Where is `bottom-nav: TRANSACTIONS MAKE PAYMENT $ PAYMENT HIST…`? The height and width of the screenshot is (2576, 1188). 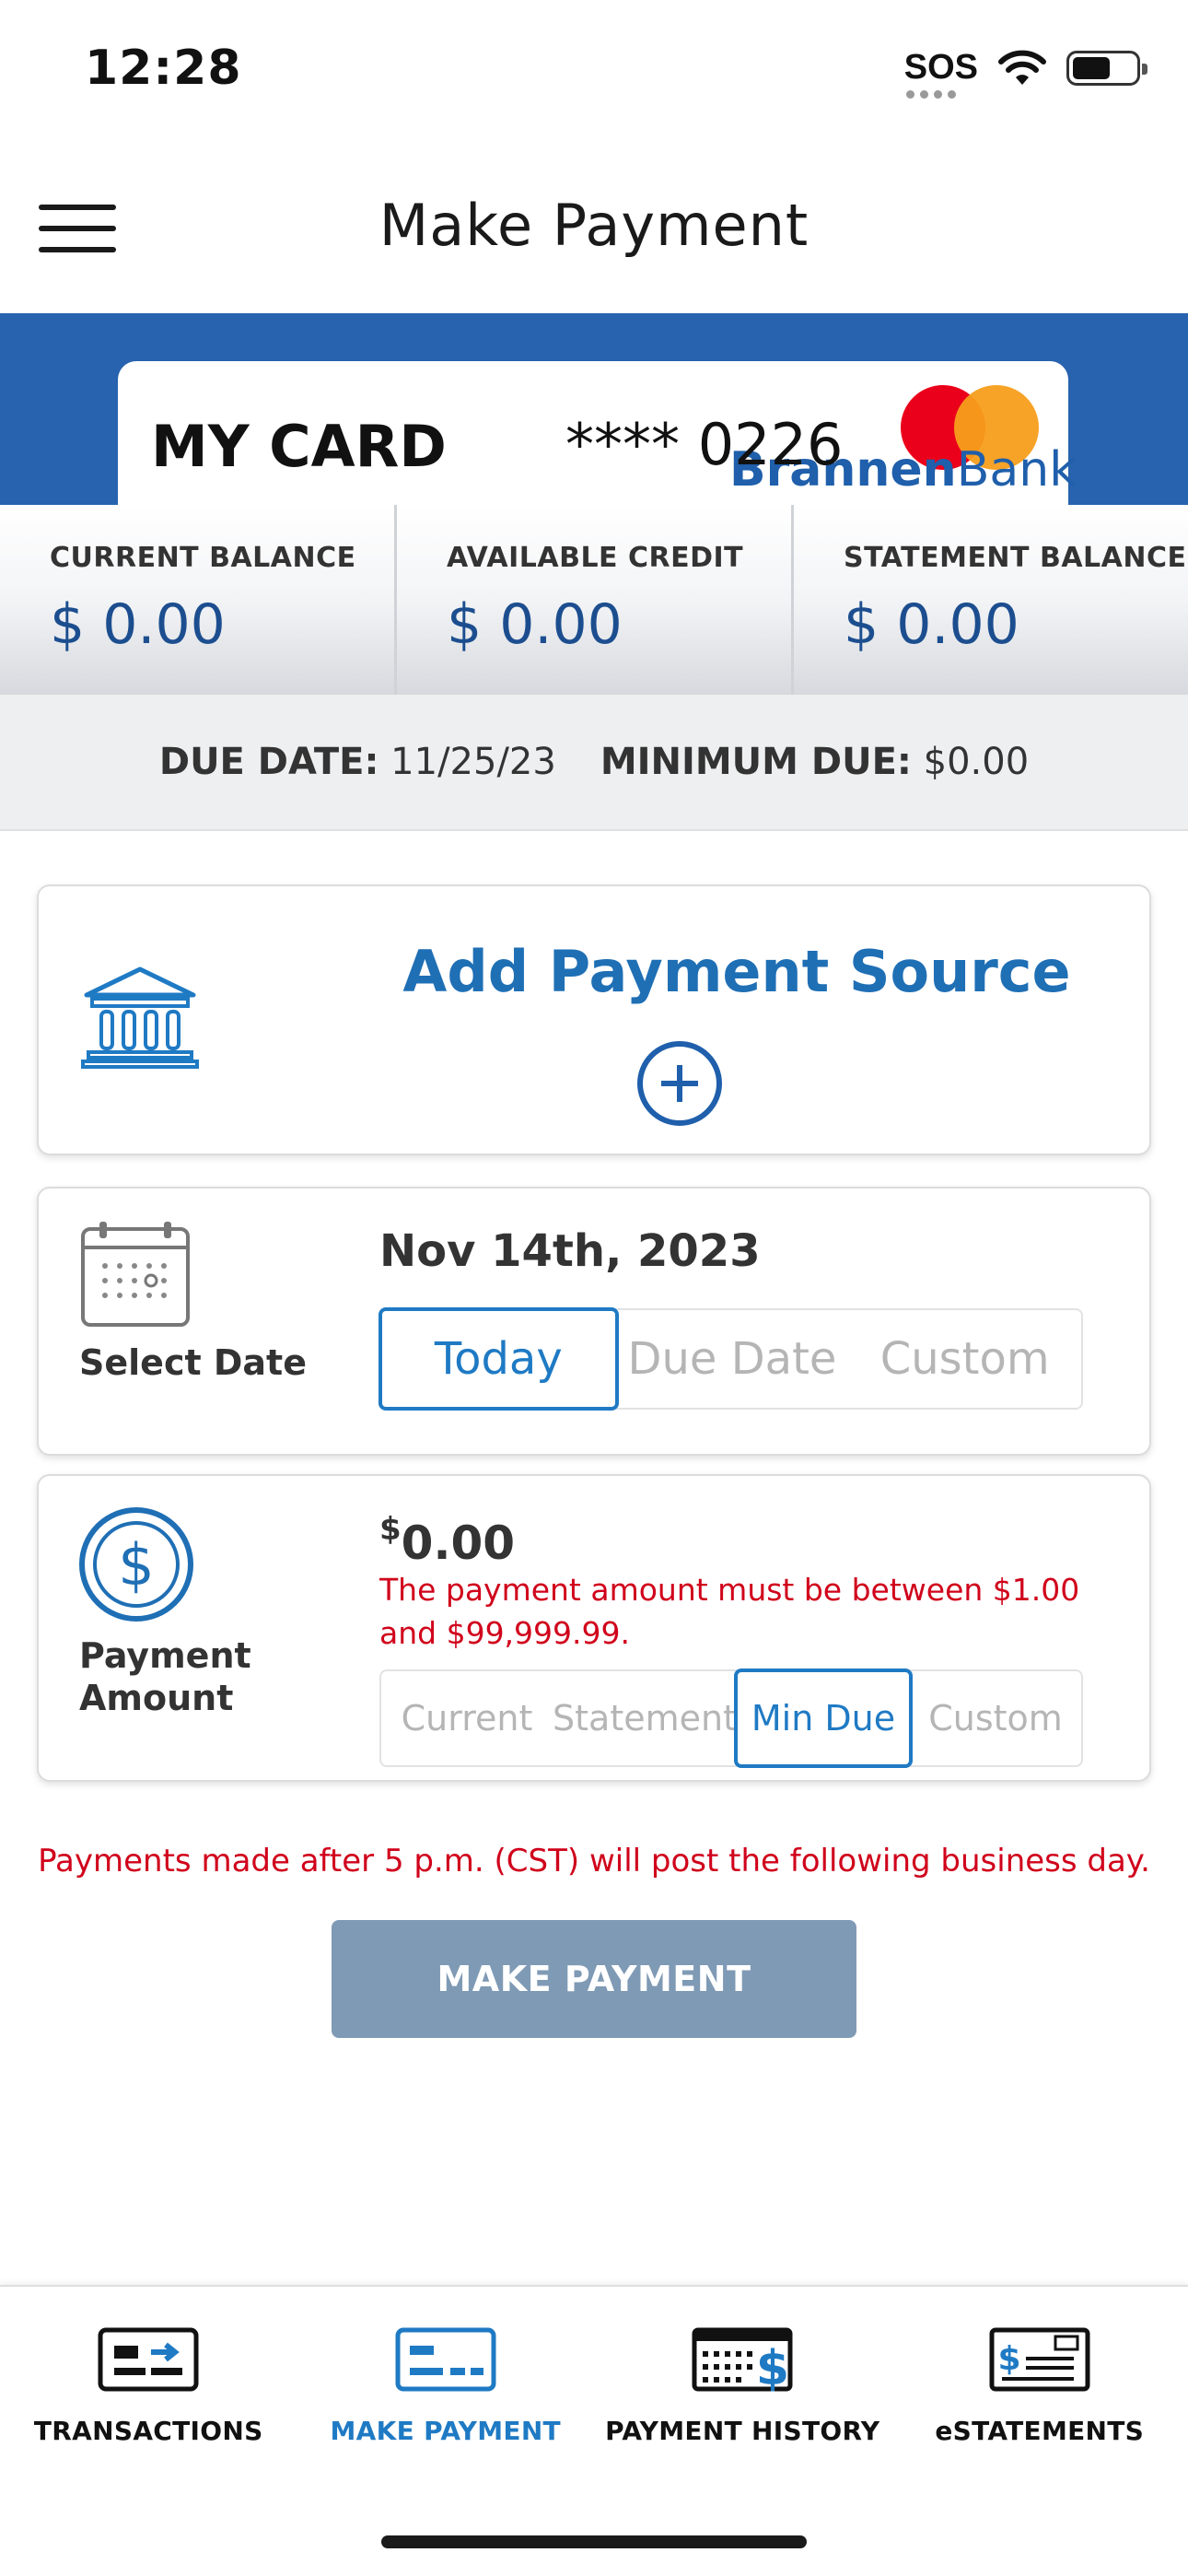 bottom-nav: TRANSACTIONS MAKE PAYMENT $ PAYMENT HIST… is located at coordinates (594, 2430).